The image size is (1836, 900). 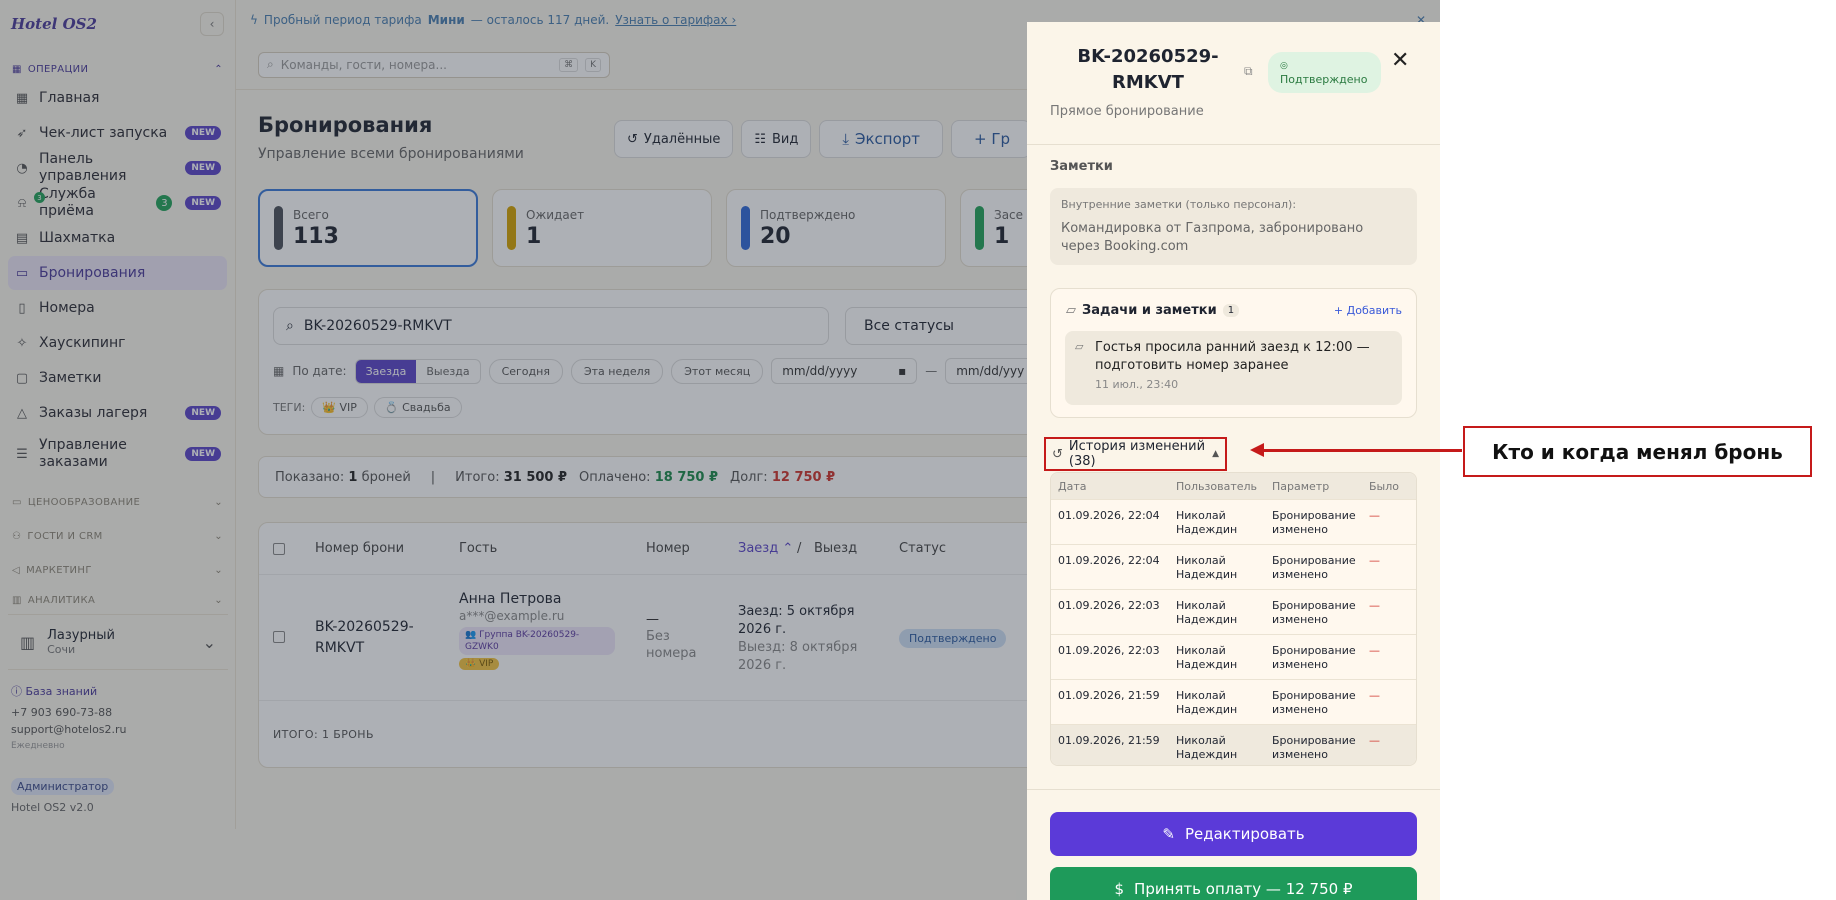 I want to click on add-task-button: + Добавить, so click(x=1368, y=310).